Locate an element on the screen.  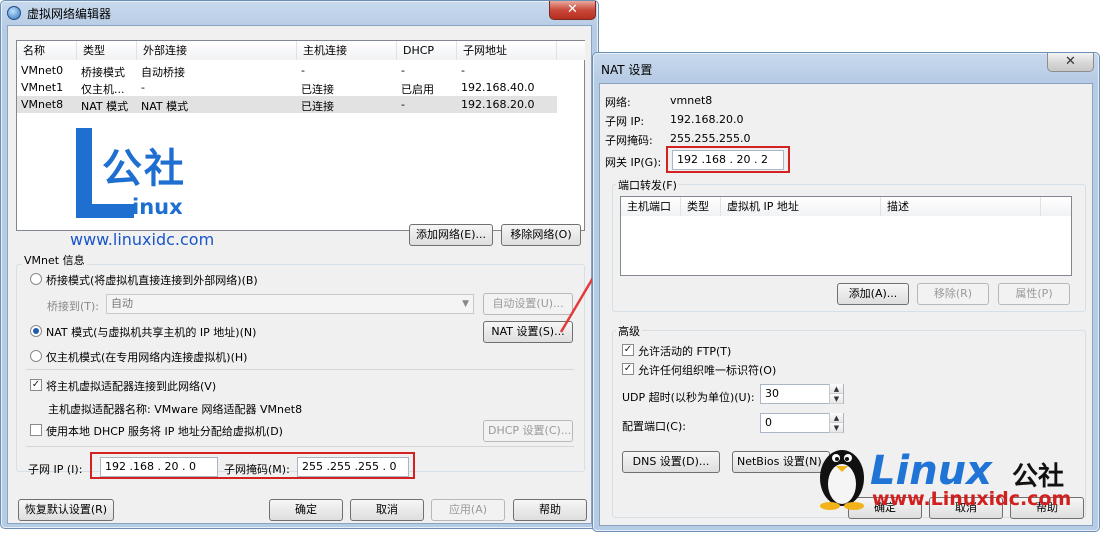
config-port-field: 0 ▲ ▼ is located at coordinates (802, 423).